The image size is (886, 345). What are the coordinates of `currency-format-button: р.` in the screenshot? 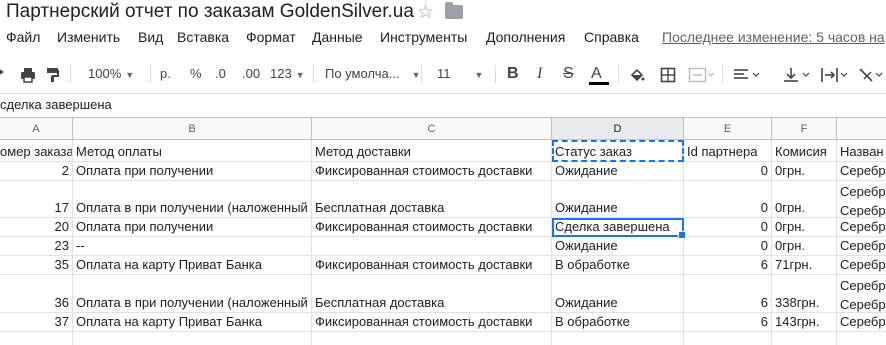 It's located at (165, 74).